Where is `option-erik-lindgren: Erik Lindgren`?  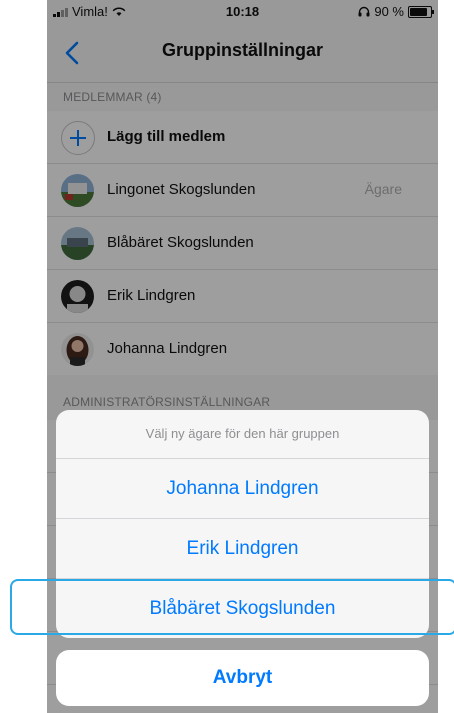 option-erik-lindgren: Erik Lindgren is located at coordinates (242, 549).